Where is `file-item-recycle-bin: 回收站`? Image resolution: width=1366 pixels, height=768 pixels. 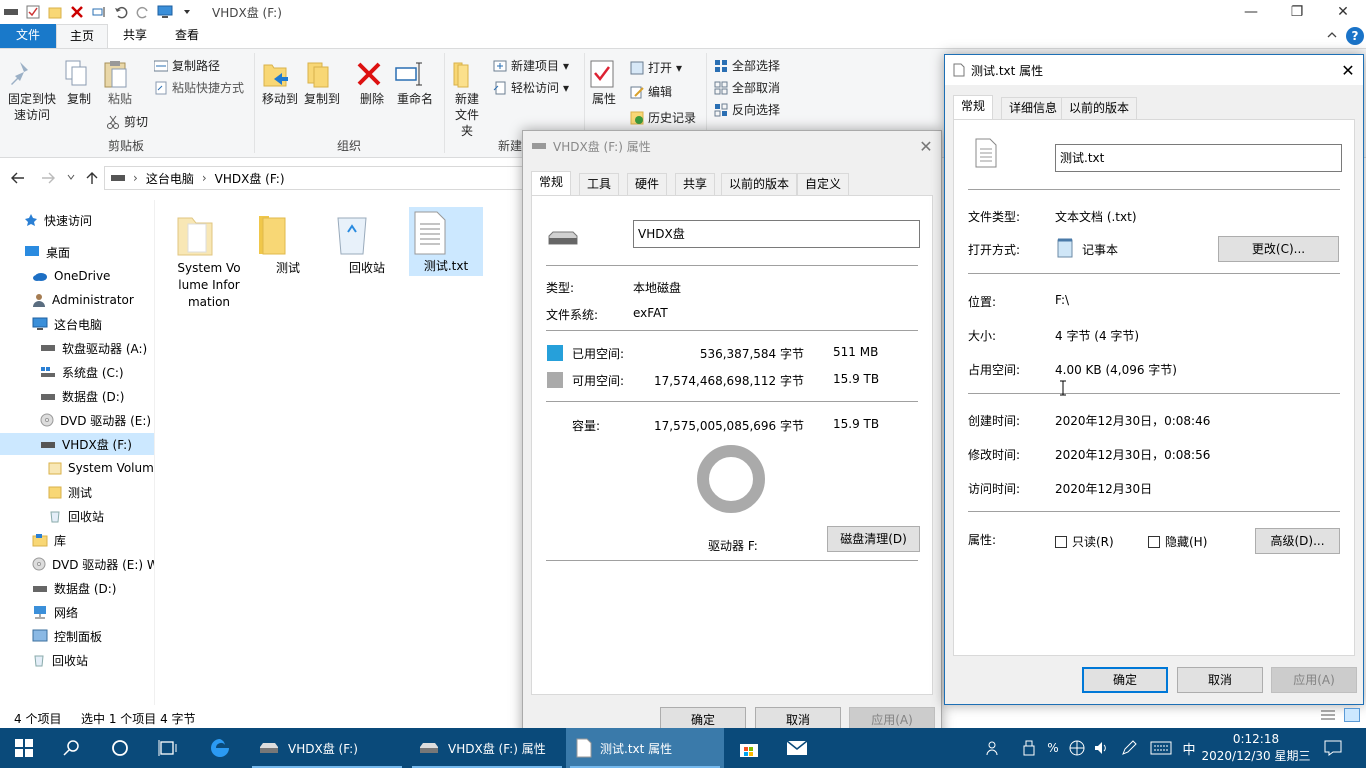 file-item-recycle-bin: 回收站 is located at coordinates (367, 243).